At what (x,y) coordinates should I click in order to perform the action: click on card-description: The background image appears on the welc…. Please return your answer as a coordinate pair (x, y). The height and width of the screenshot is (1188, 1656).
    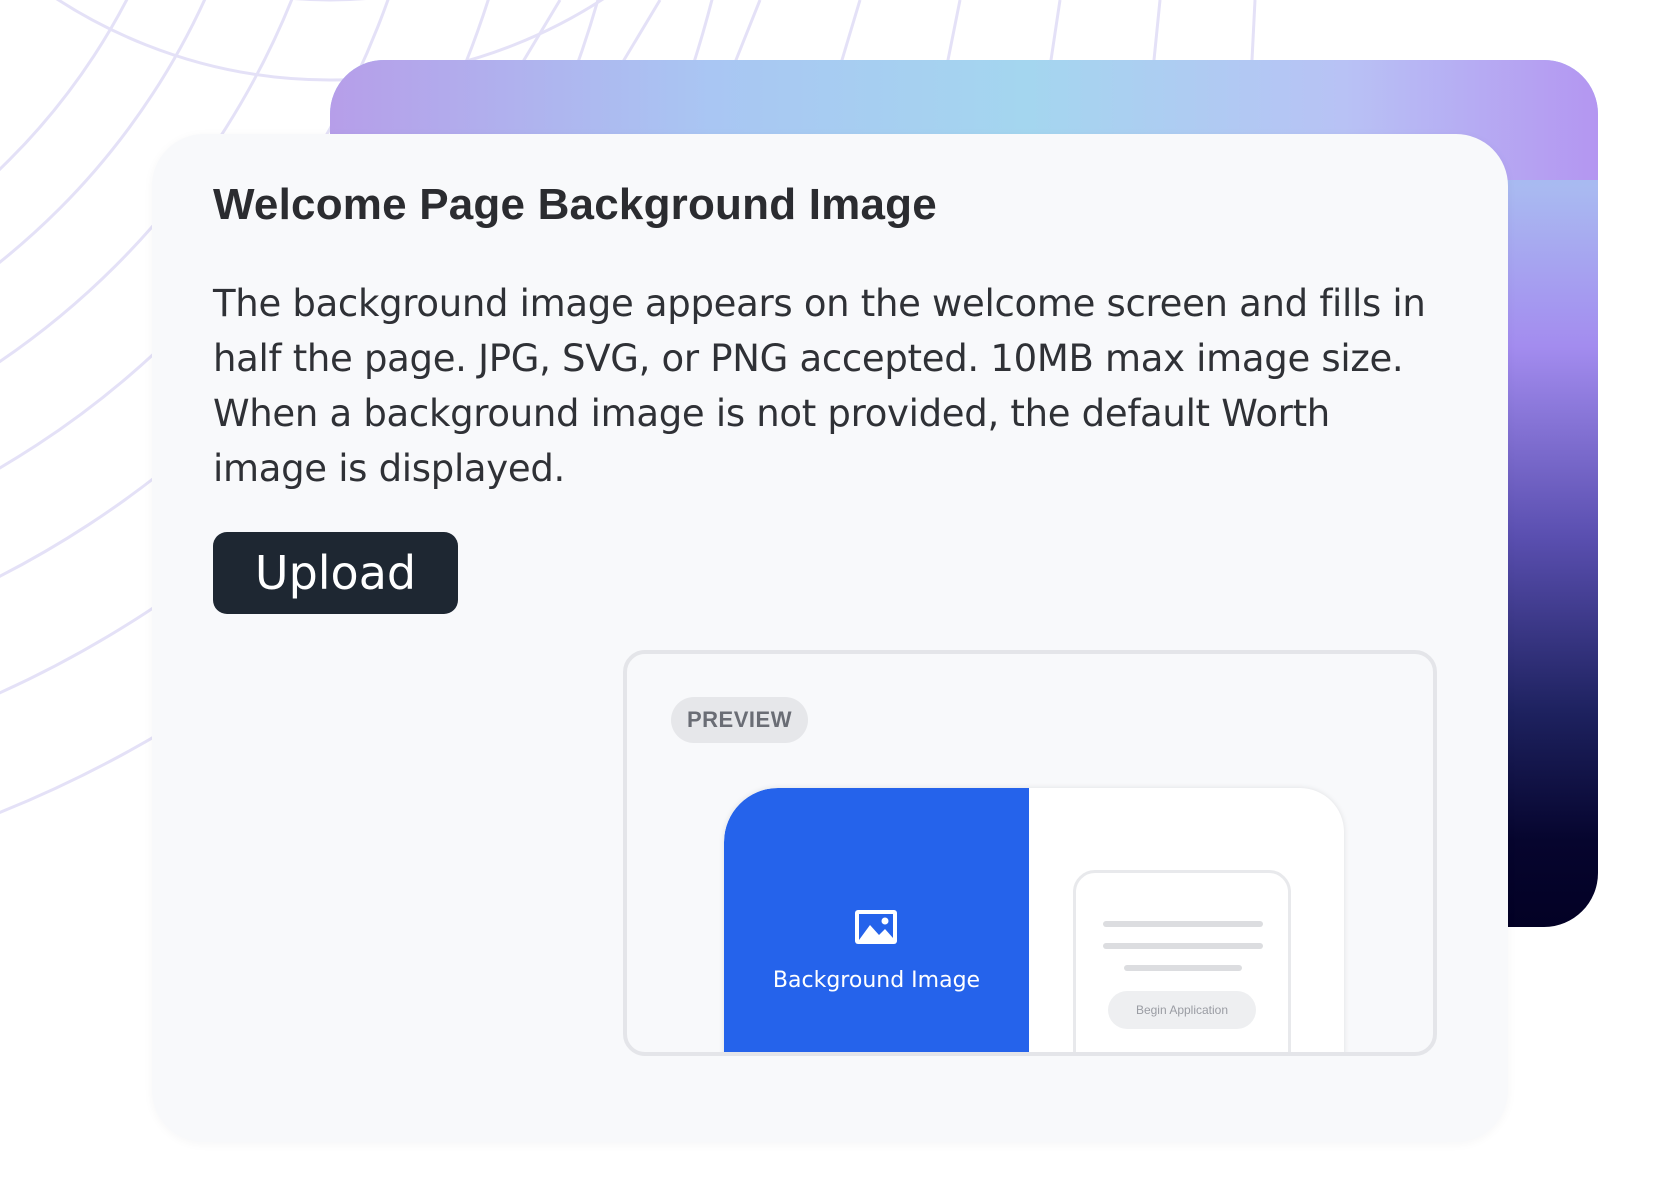
    Looking at the image, I should click on (819, 386).